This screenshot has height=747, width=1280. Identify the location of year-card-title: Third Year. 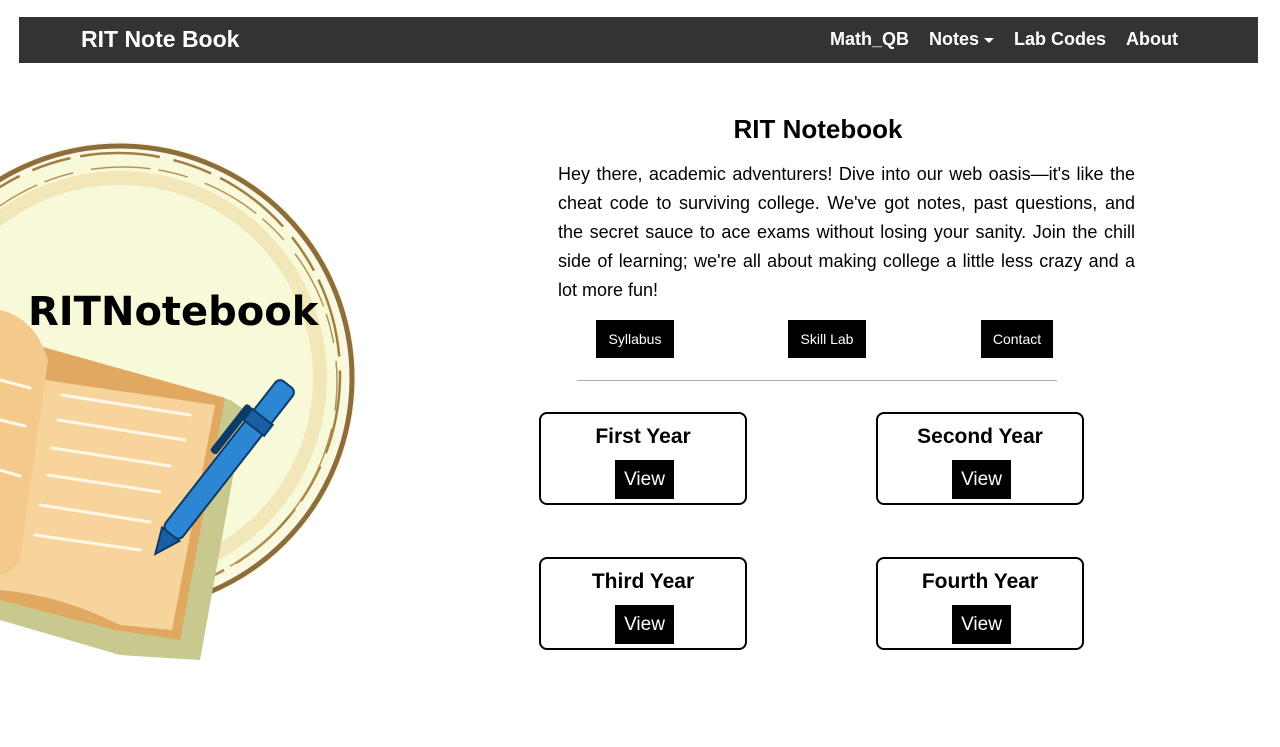
(643, 581).